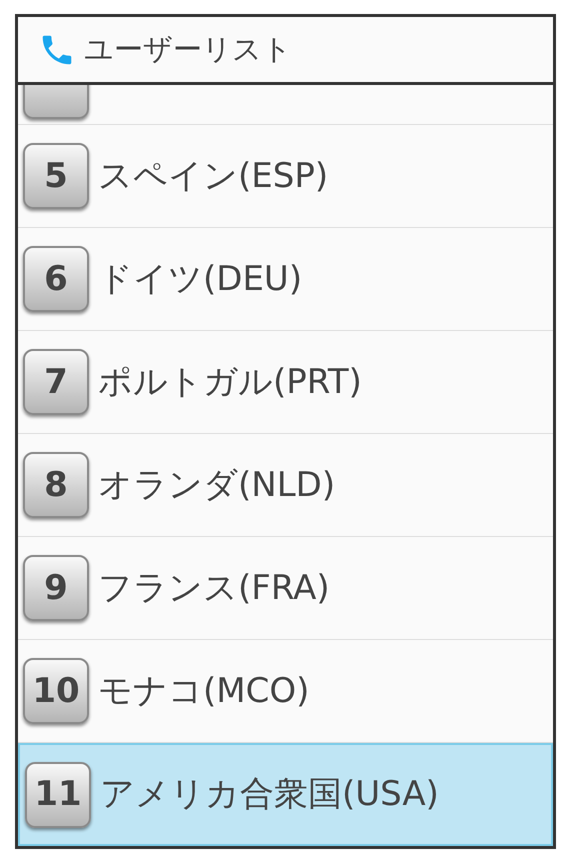  I want to click on country-name: スペイン(ESP), so click(213, 176).